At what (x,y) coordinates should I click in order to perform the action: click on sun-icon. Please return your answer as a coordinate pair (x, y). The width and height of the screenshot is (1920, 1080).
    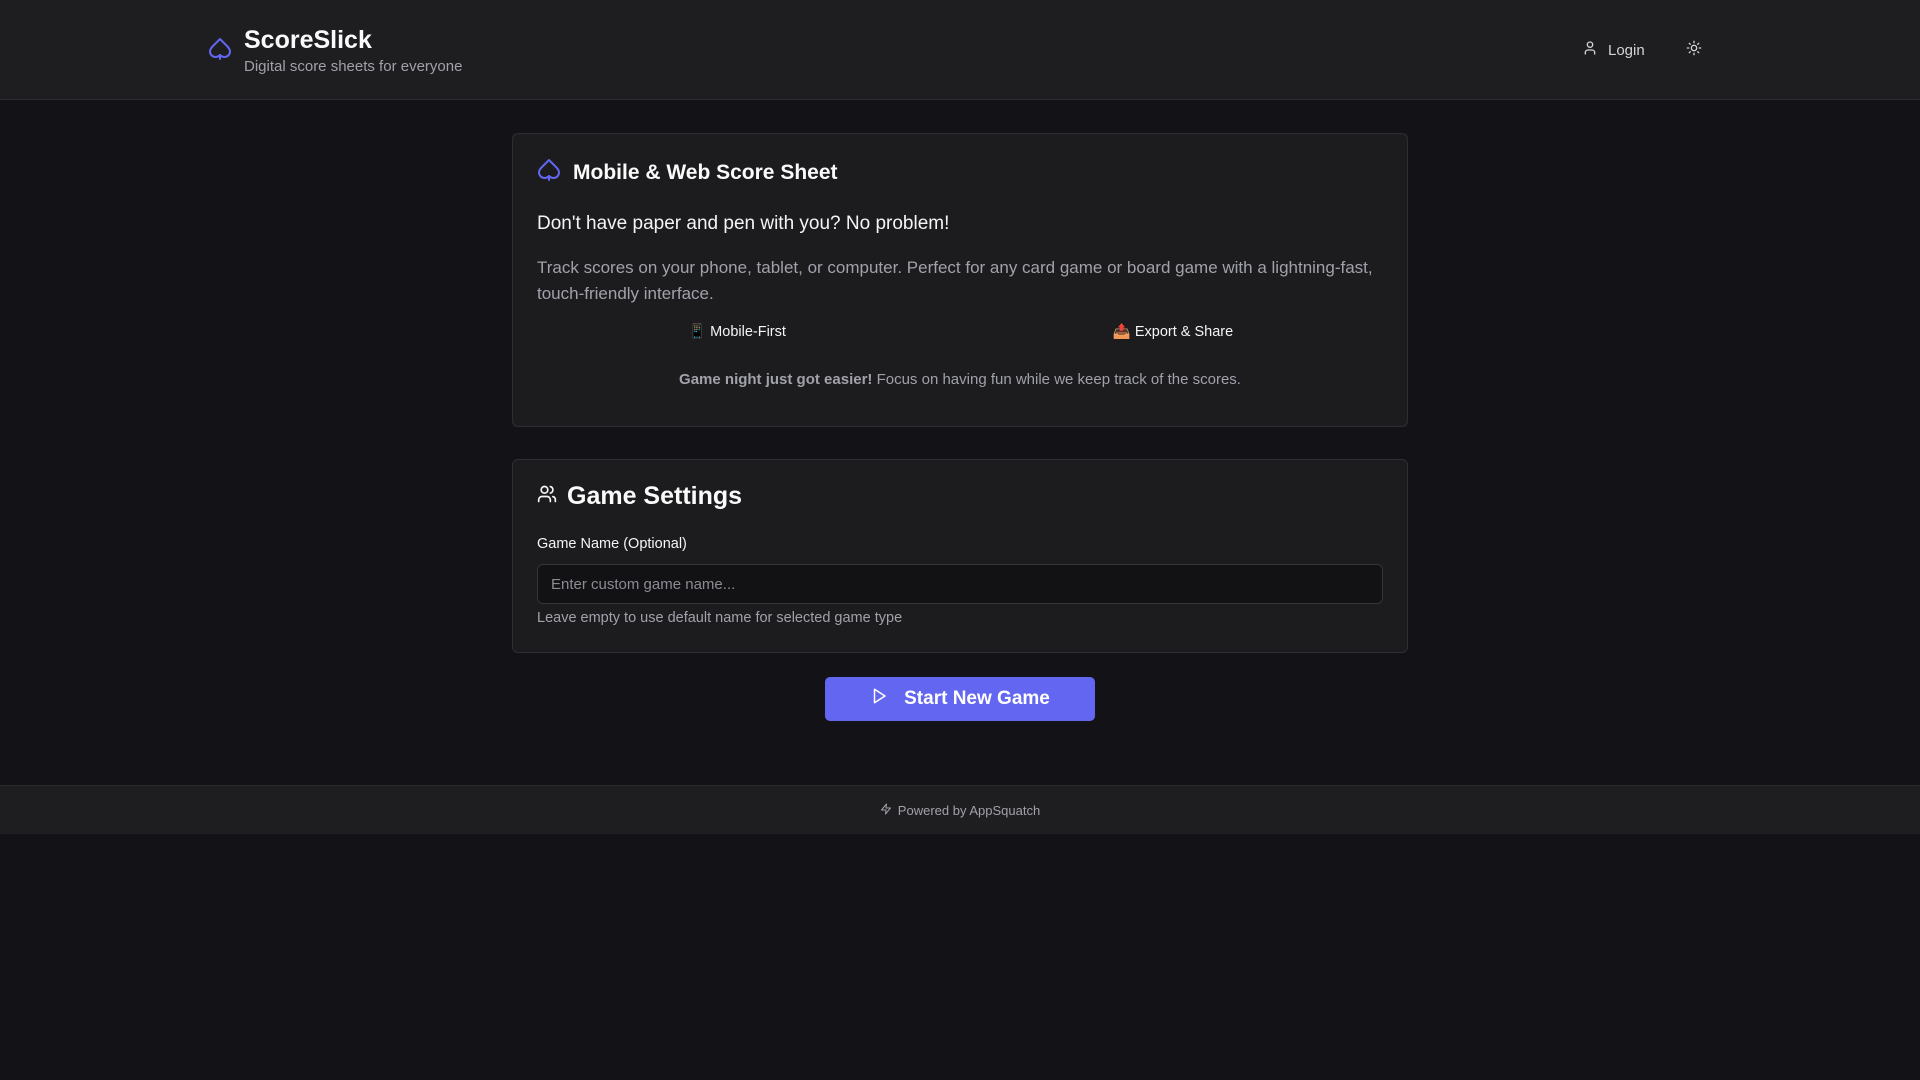
    Looking at the image, I should click on (1694, 50).